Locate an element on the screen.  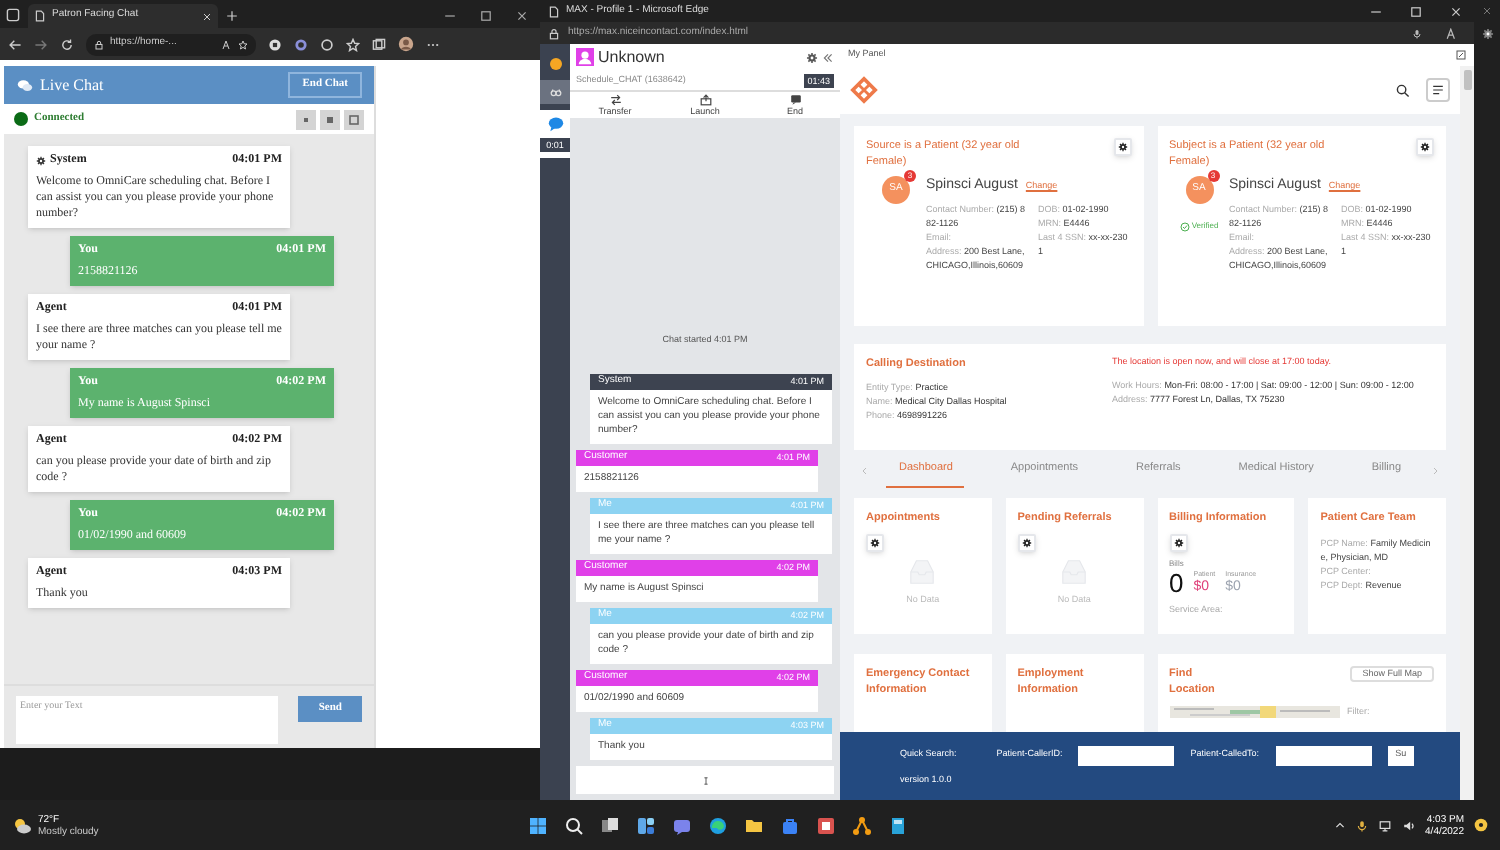
menu-button is located at coordinates (1438, 90).